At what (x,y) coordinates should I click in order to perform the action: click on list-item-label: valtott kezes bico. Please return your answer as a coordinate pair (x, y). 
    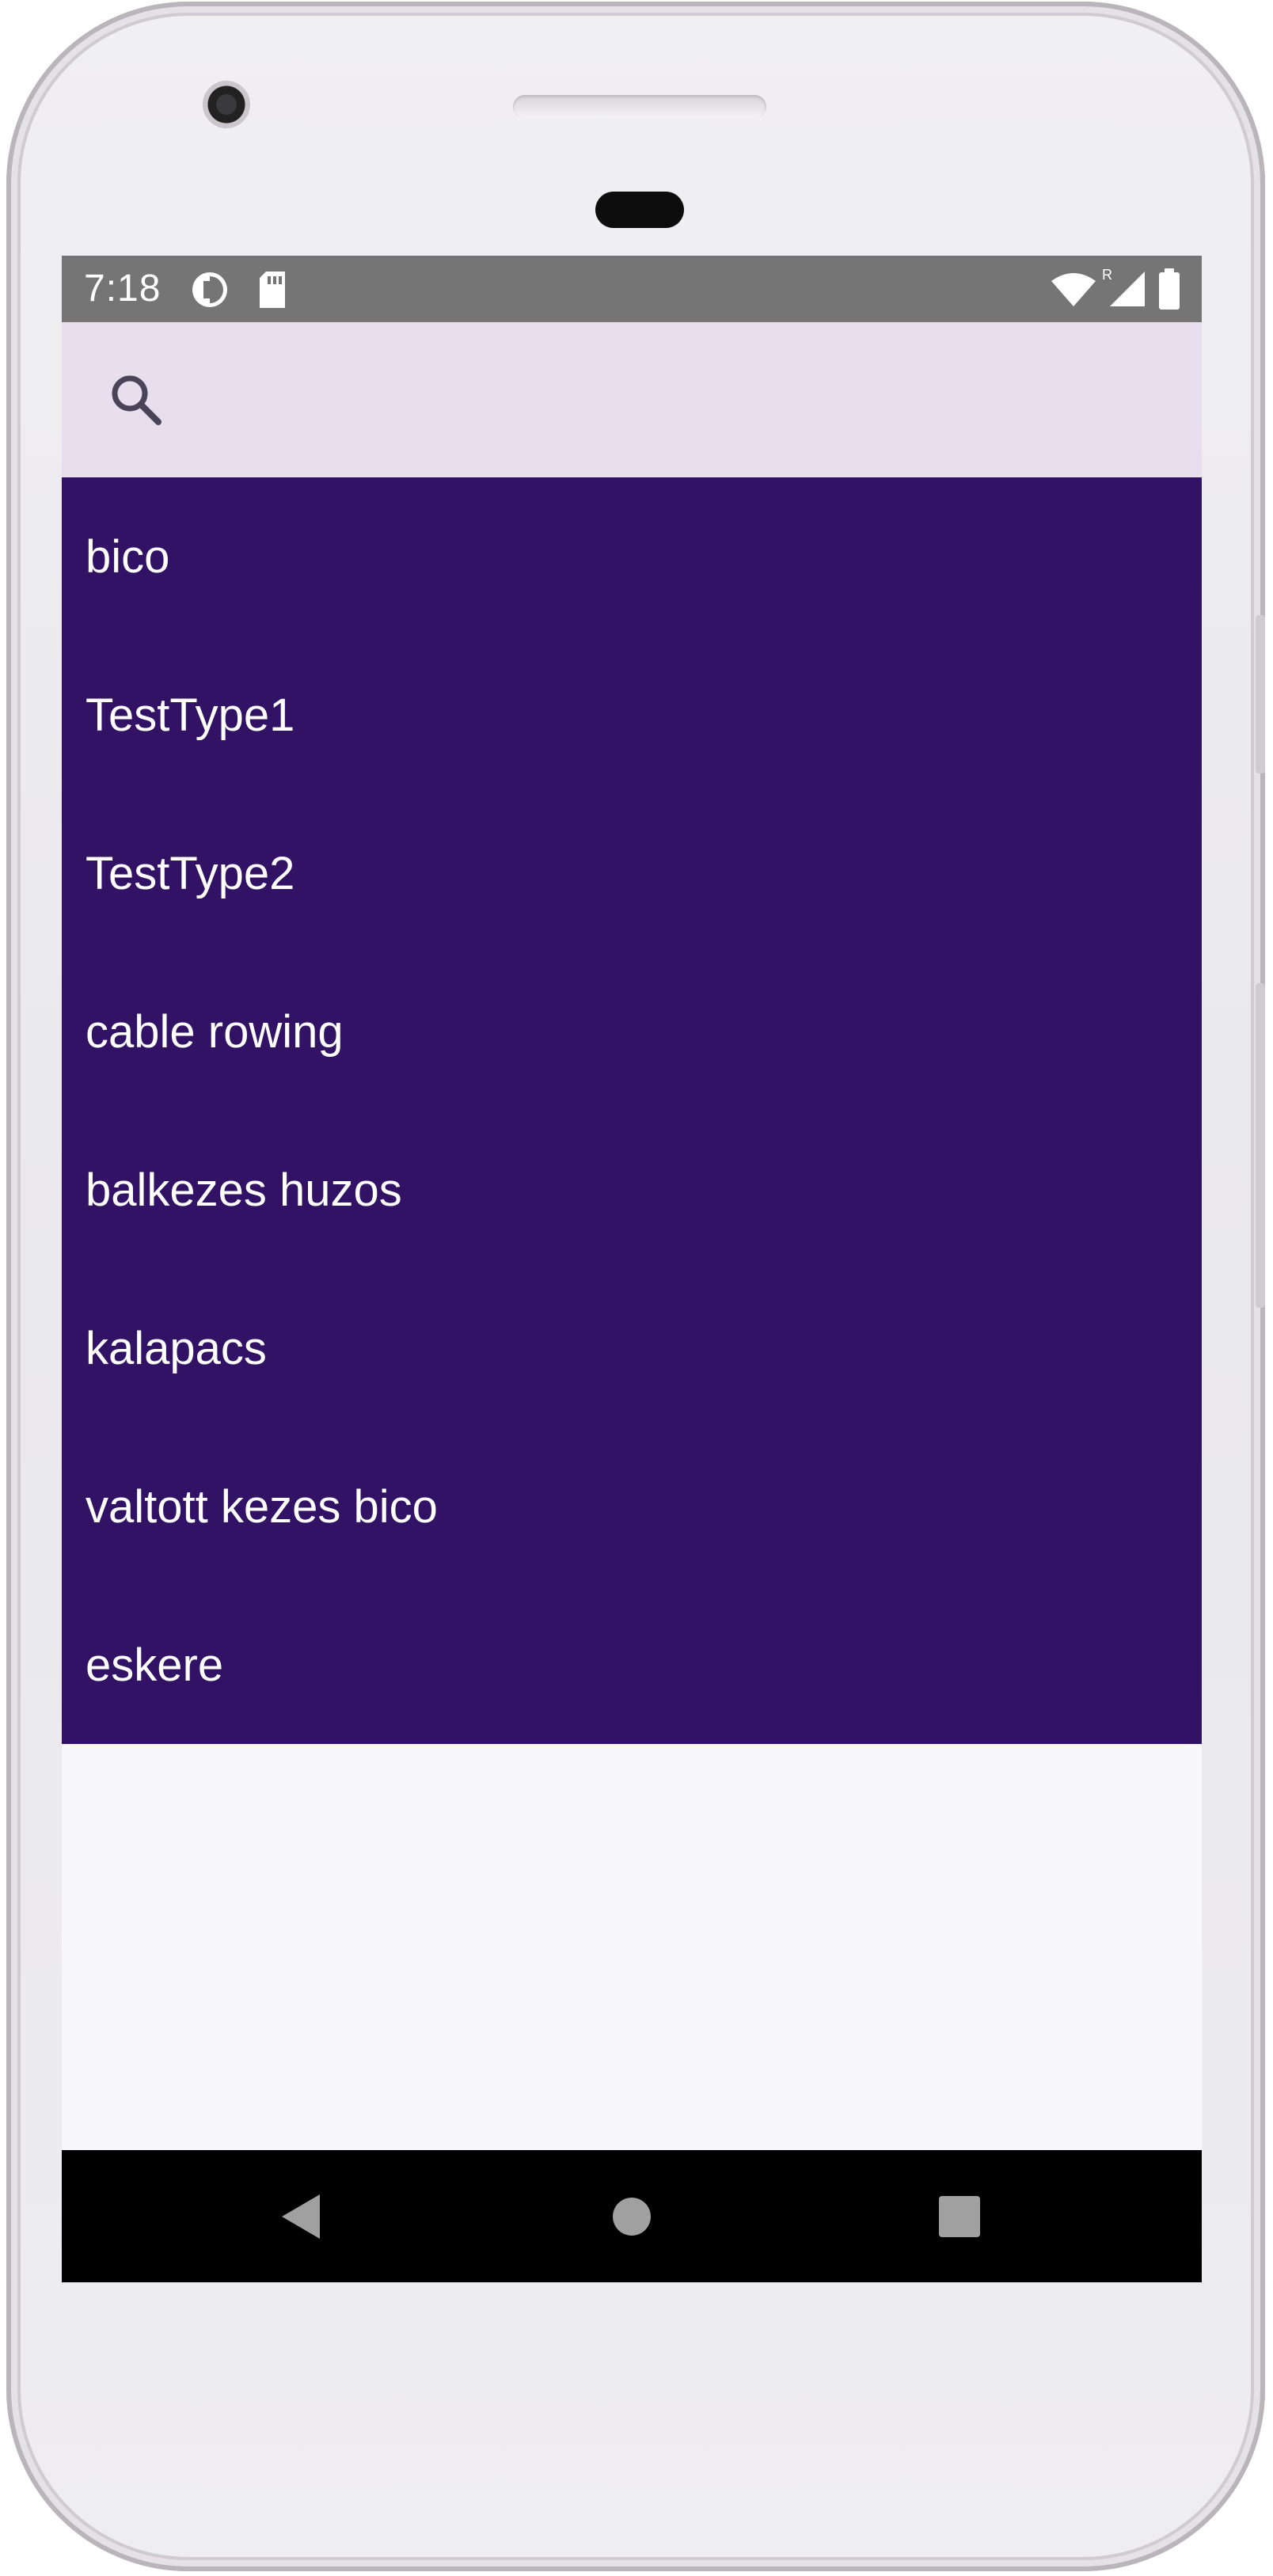
    Looking at the image, I should click on (262, 1507).